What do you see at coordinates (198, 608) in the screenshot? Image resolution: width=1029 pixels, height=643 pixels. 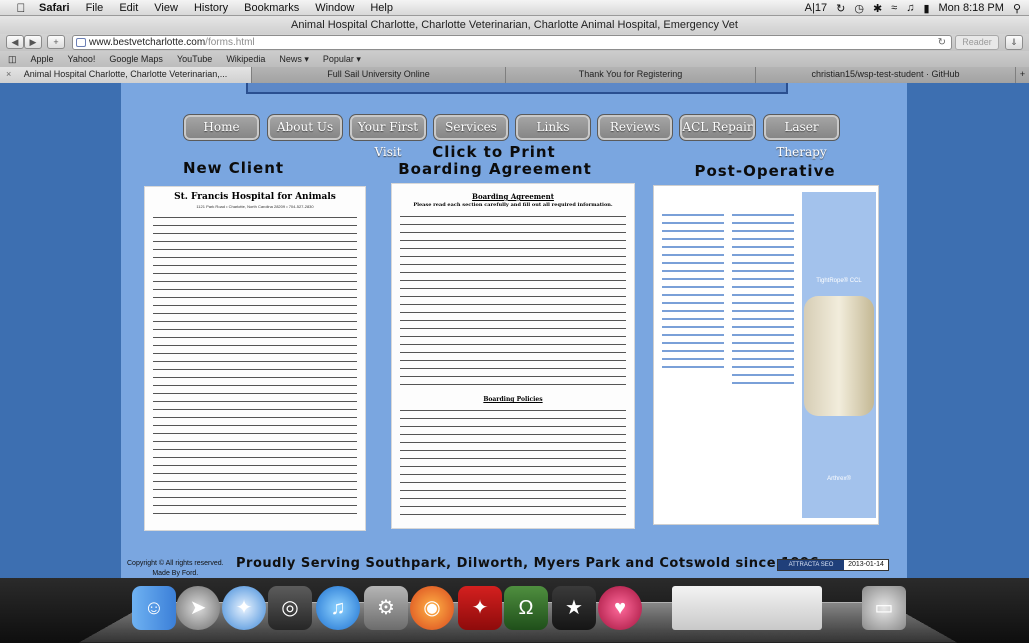 I see `launchpad-icon: ➤` at bounding box center [198, 608].